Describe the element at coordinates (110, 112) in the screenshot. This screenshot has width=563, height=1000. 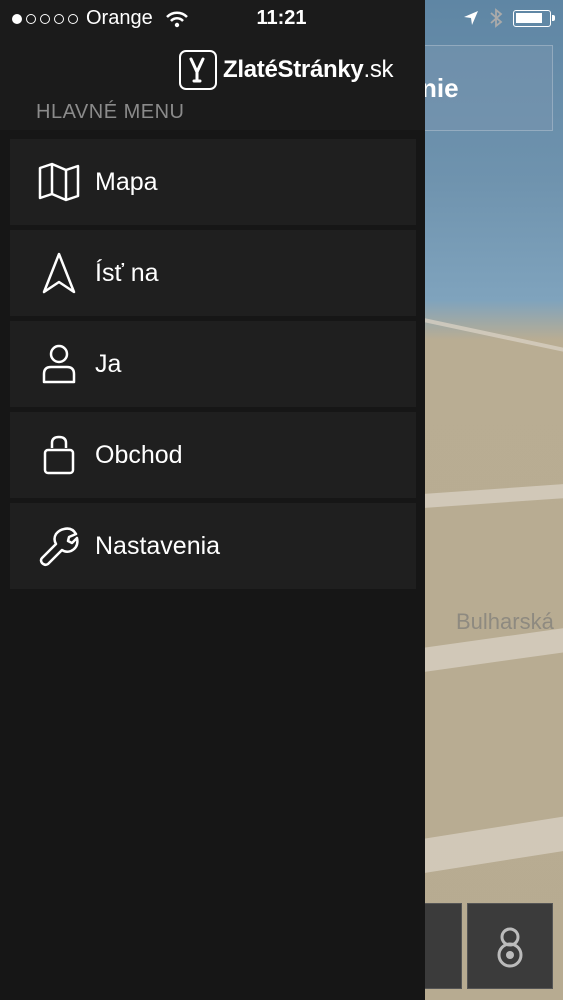
I see `section-title: HLAVNÉ MENU` at that location.